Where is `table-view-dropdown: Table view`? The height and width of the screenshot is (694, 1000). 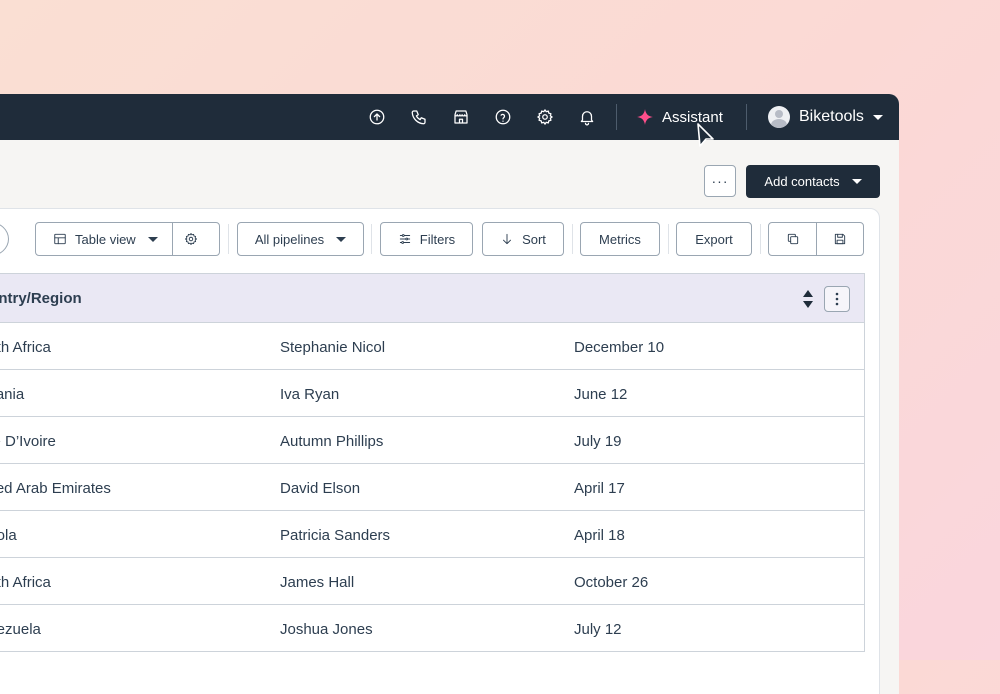 table-view-dropdown: Table view is located at coordinates (127, 239).